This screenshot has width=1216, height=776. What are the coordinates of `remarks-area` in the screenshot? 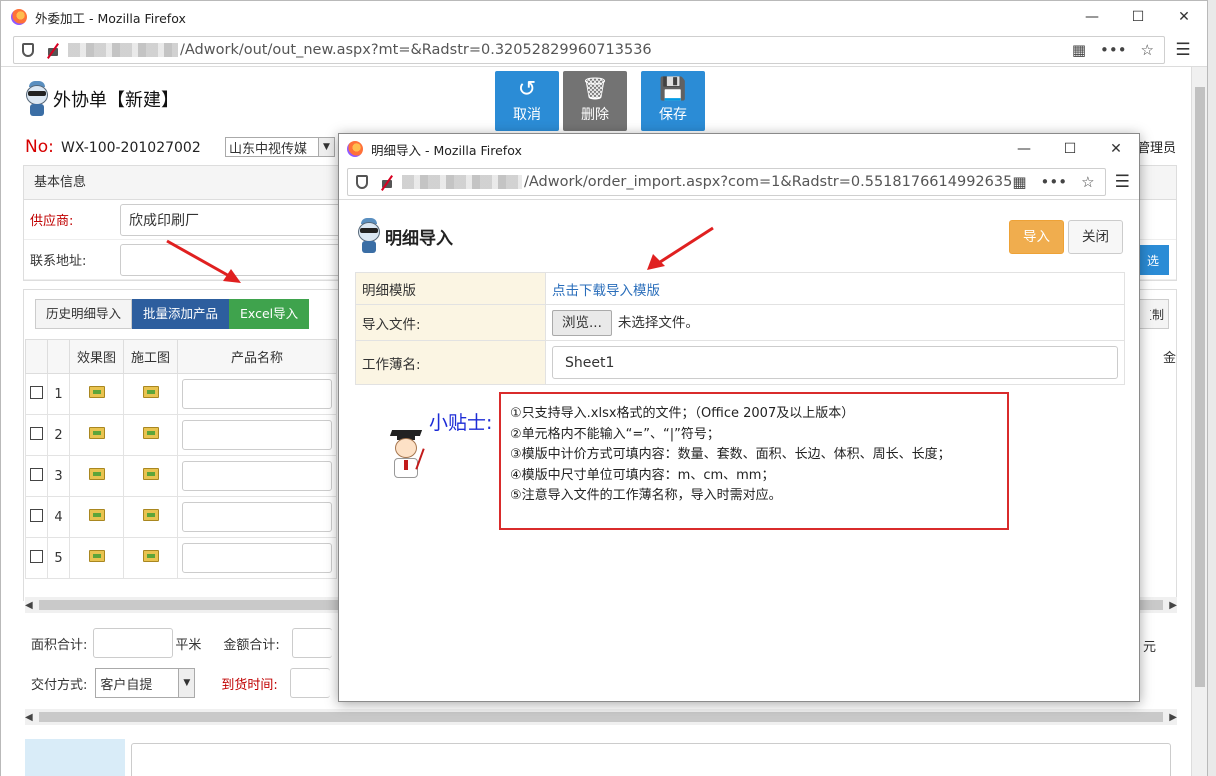 It's located at (601, 757).